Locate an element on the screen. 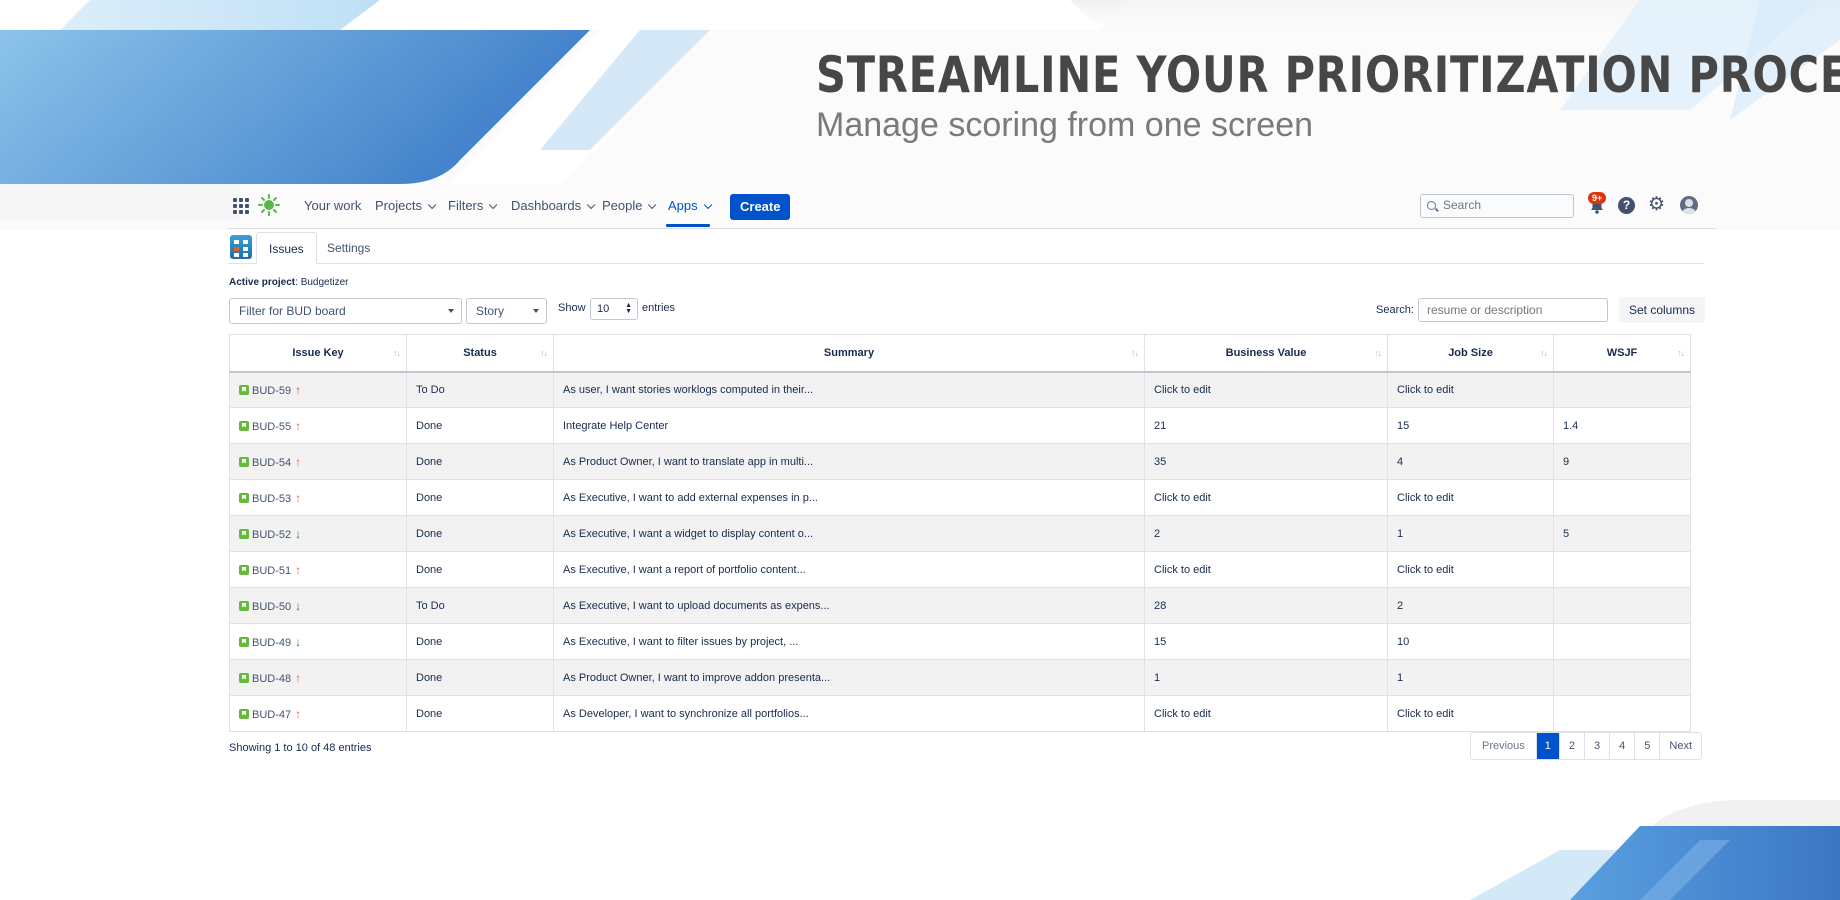 The image size is (1840, 900). help-icon: ? is located at coordinates (1626, 205).